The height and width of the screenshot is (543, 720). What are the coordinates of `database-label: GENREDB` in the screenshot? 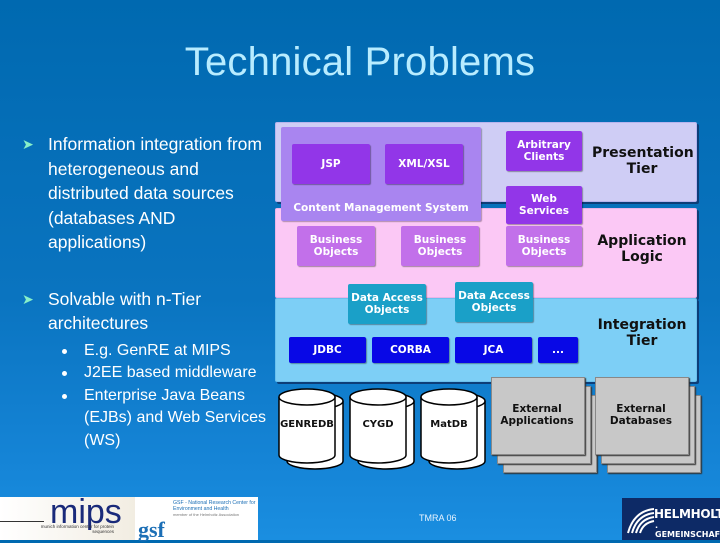 It's located at (307, 424).